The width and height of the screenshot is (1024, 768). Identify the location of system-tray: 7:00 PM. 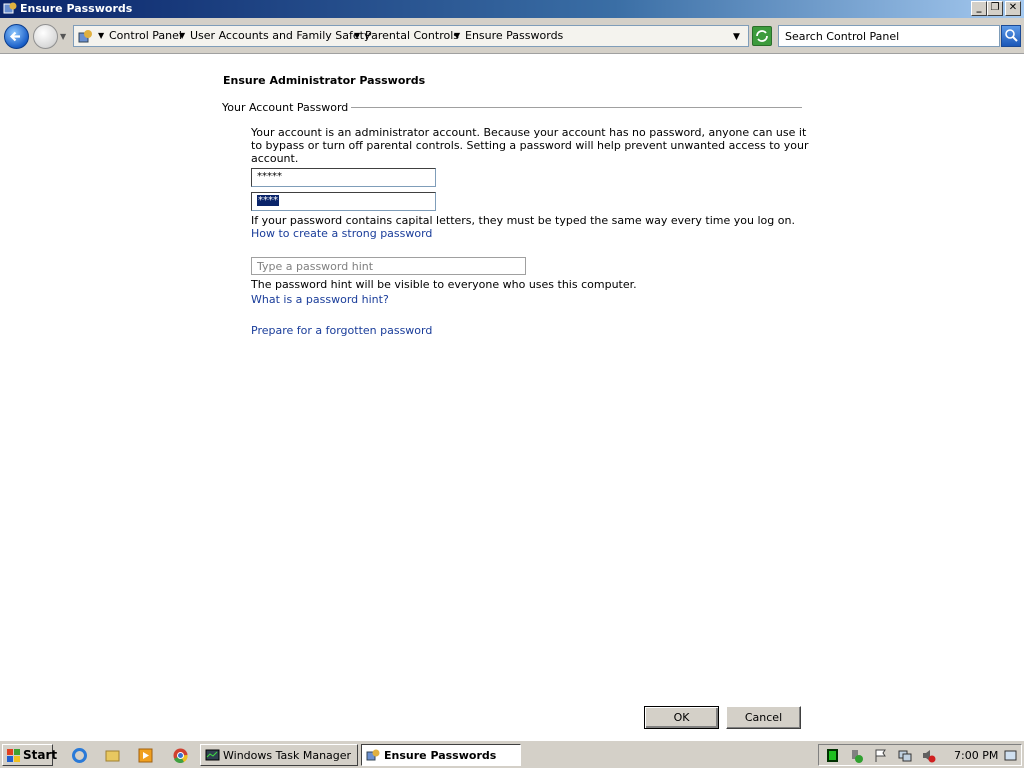
(920, 755).